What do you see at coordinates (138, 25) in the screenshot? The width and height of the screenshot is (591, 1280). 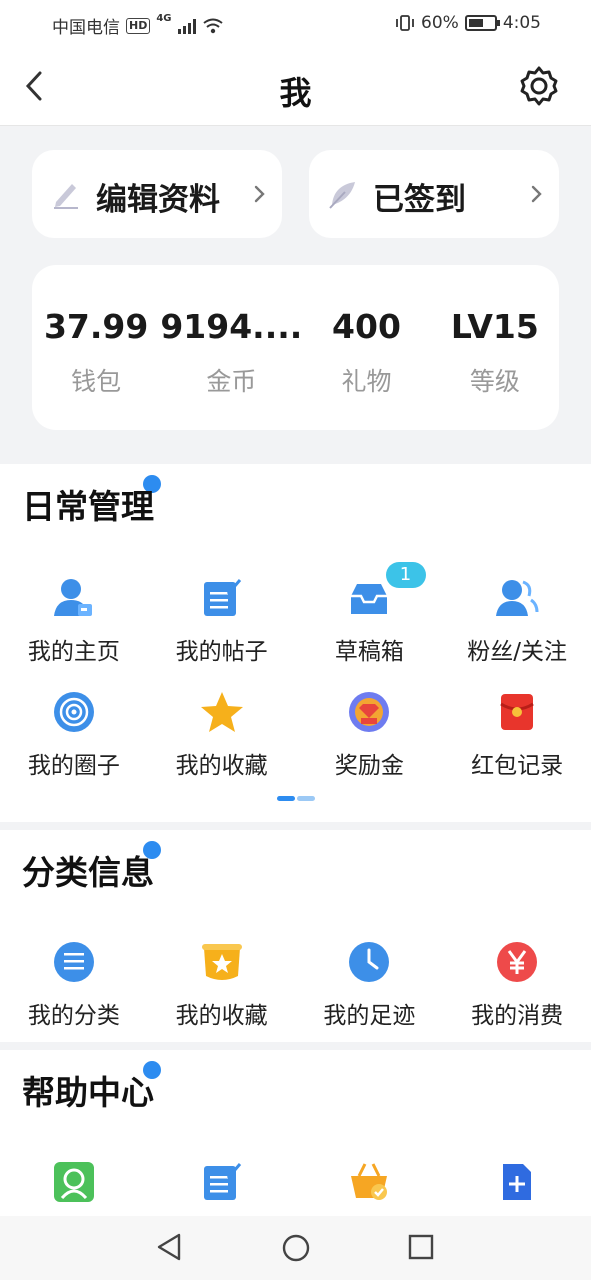 I see `hd-icon: HD` at bounding box center [138, 25].